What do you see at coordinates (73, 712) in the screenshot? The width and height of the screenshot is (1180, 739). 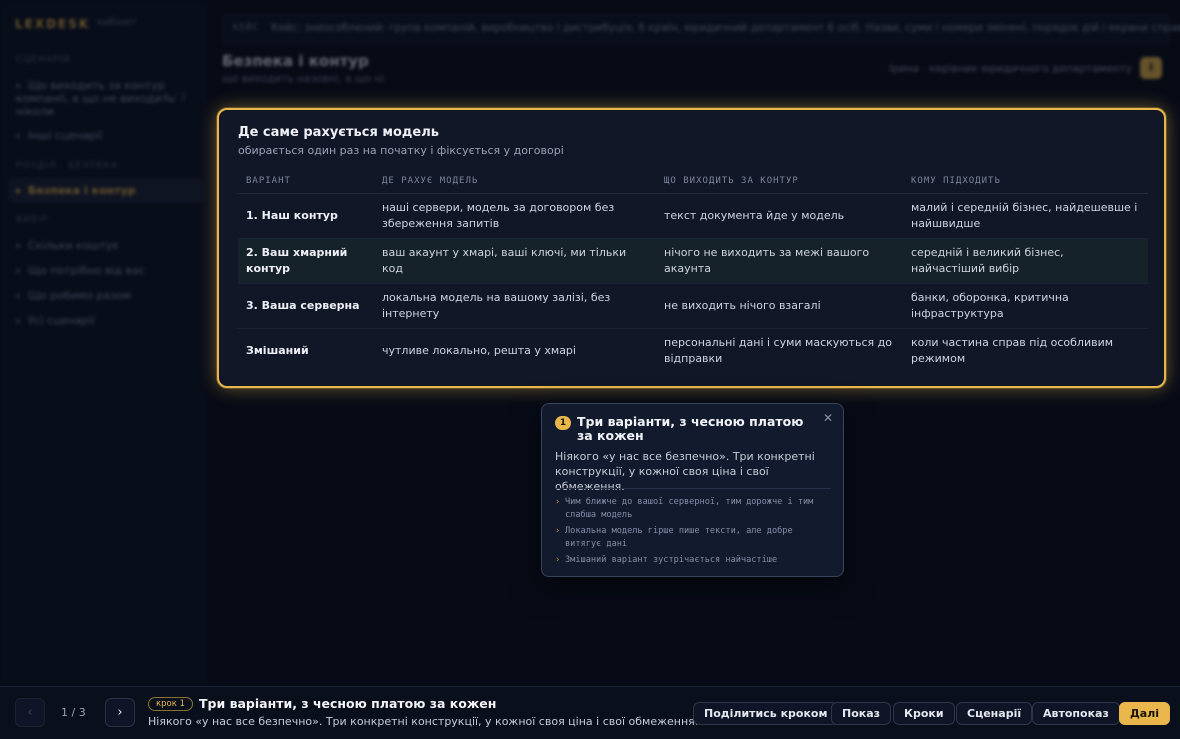 I see `page-counter: 1 / 3` at bounding box center [73, 712].